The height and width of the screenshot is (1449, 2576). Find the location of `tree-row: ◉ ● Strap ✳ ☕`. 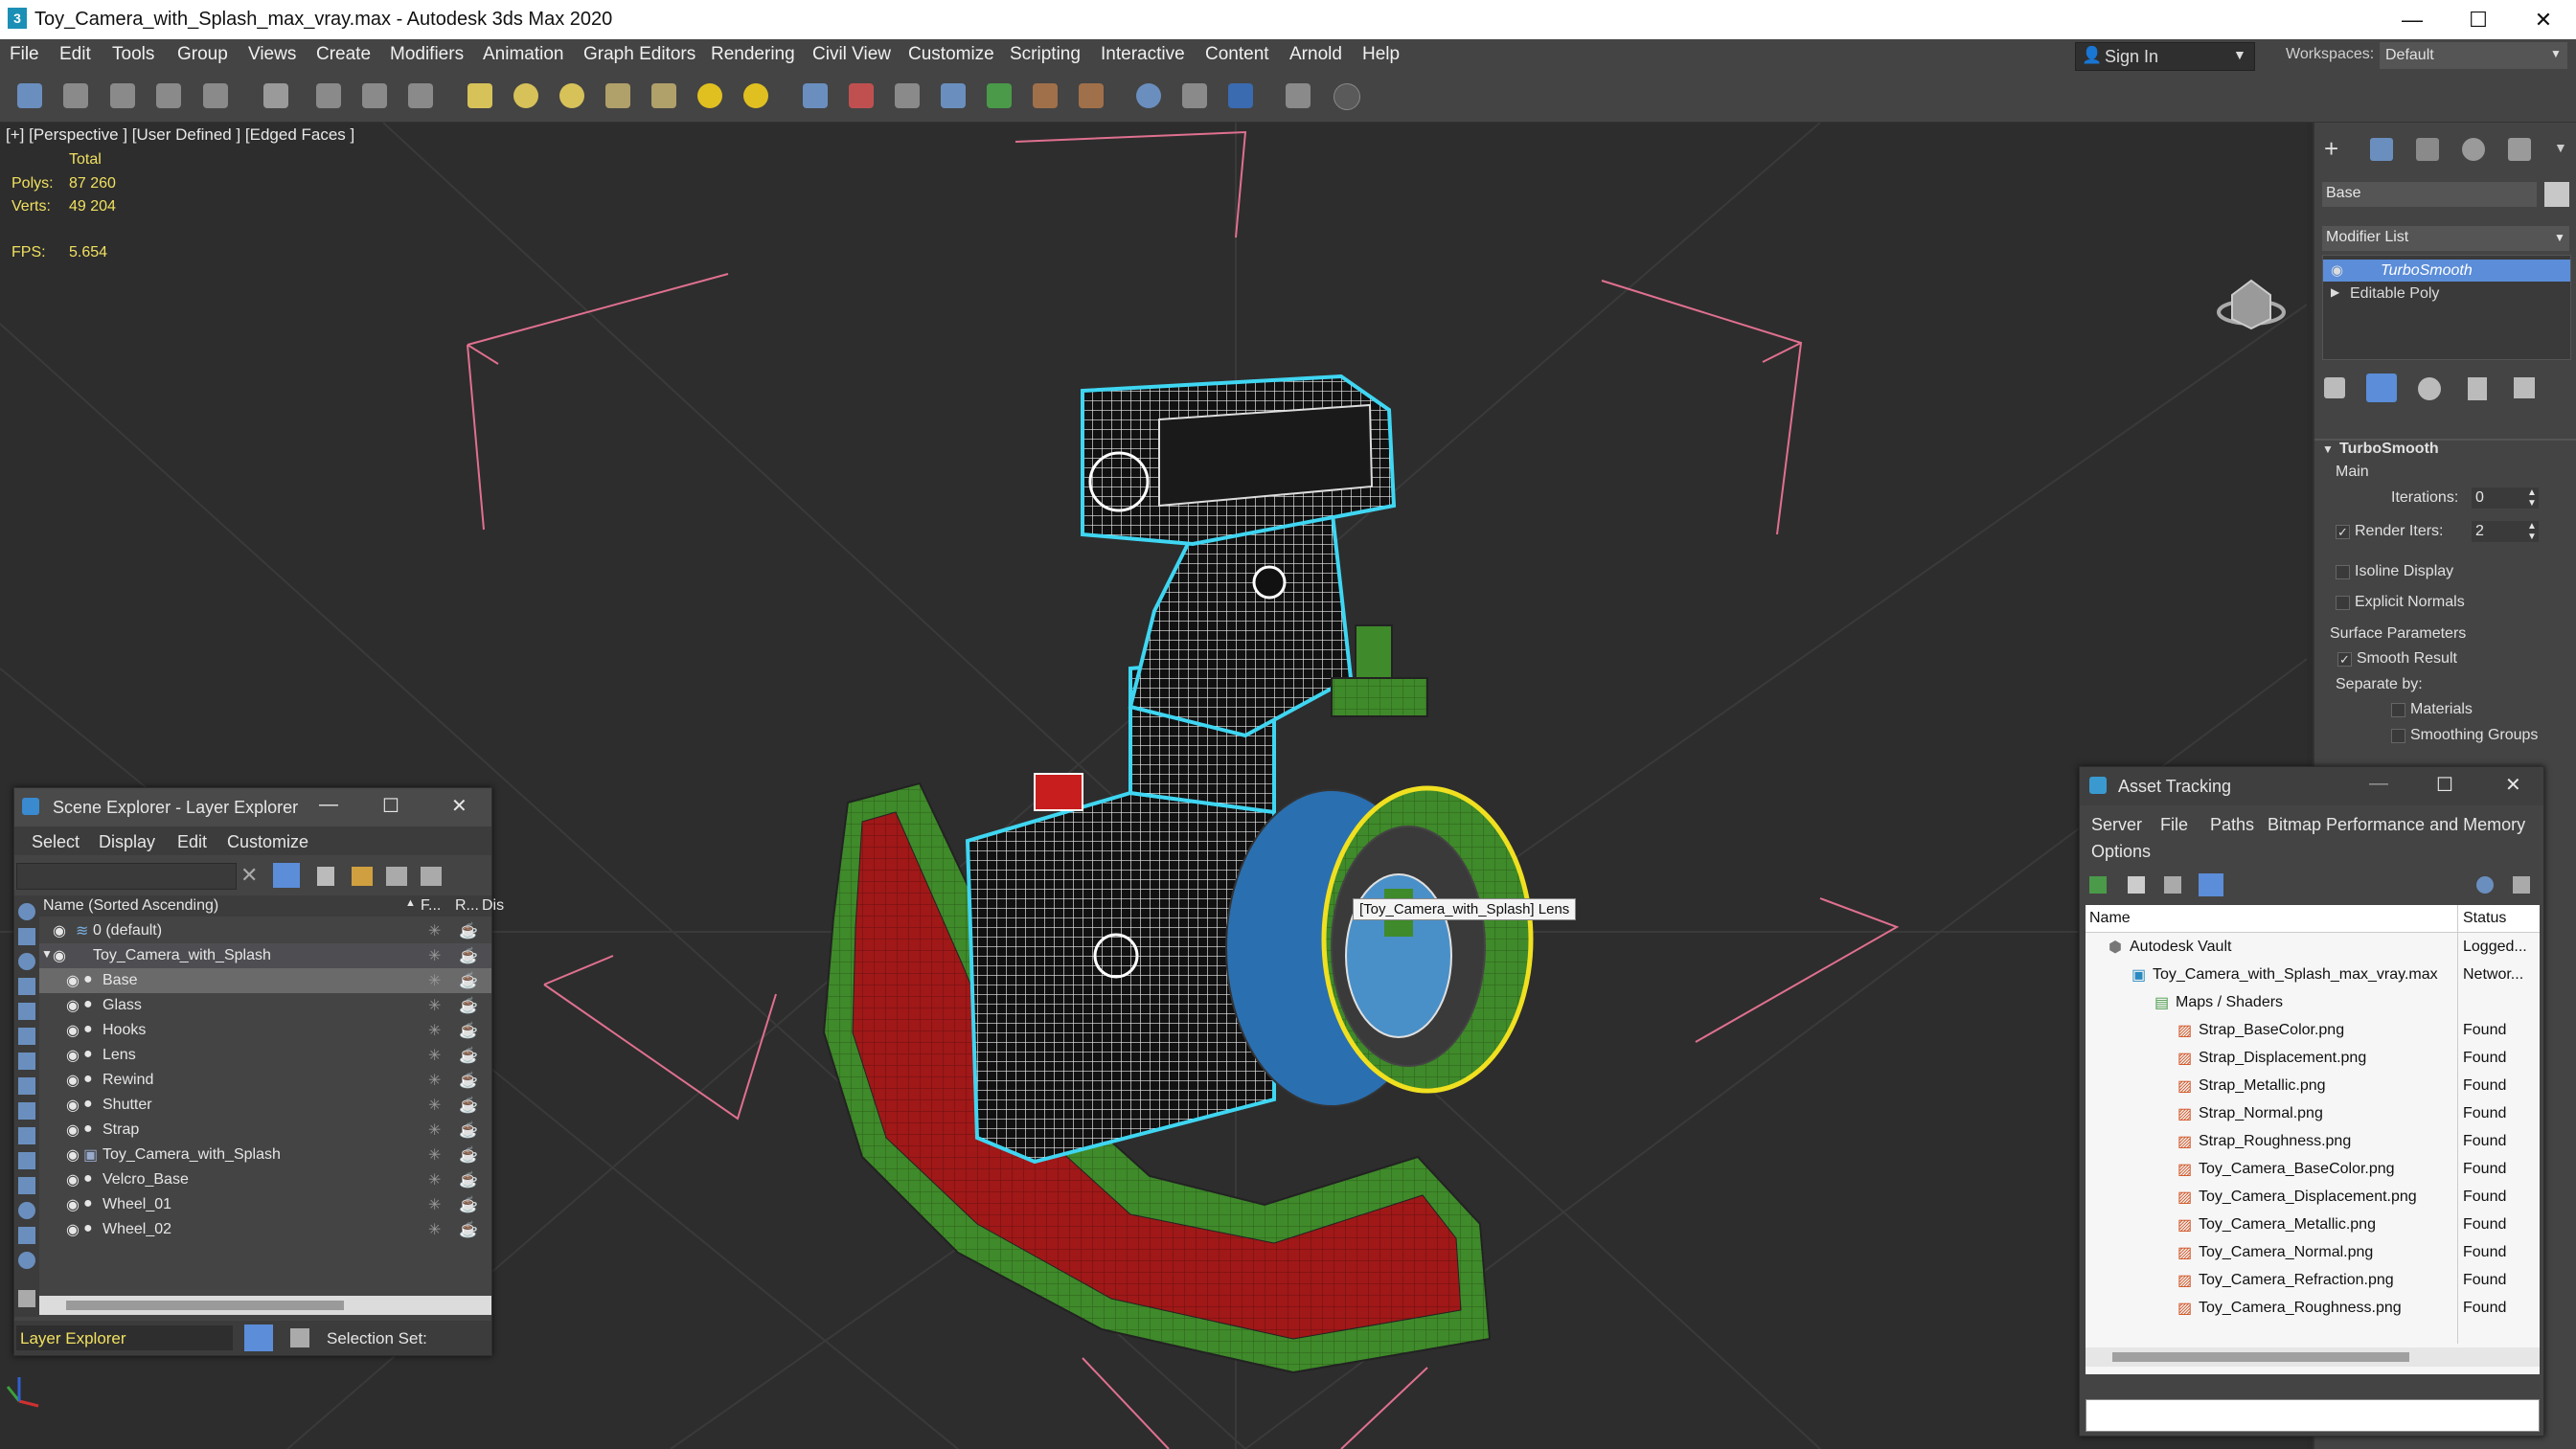

tree-row: ◉ ● Strap ✳ ☕ is located at coordinates (265, 1130).